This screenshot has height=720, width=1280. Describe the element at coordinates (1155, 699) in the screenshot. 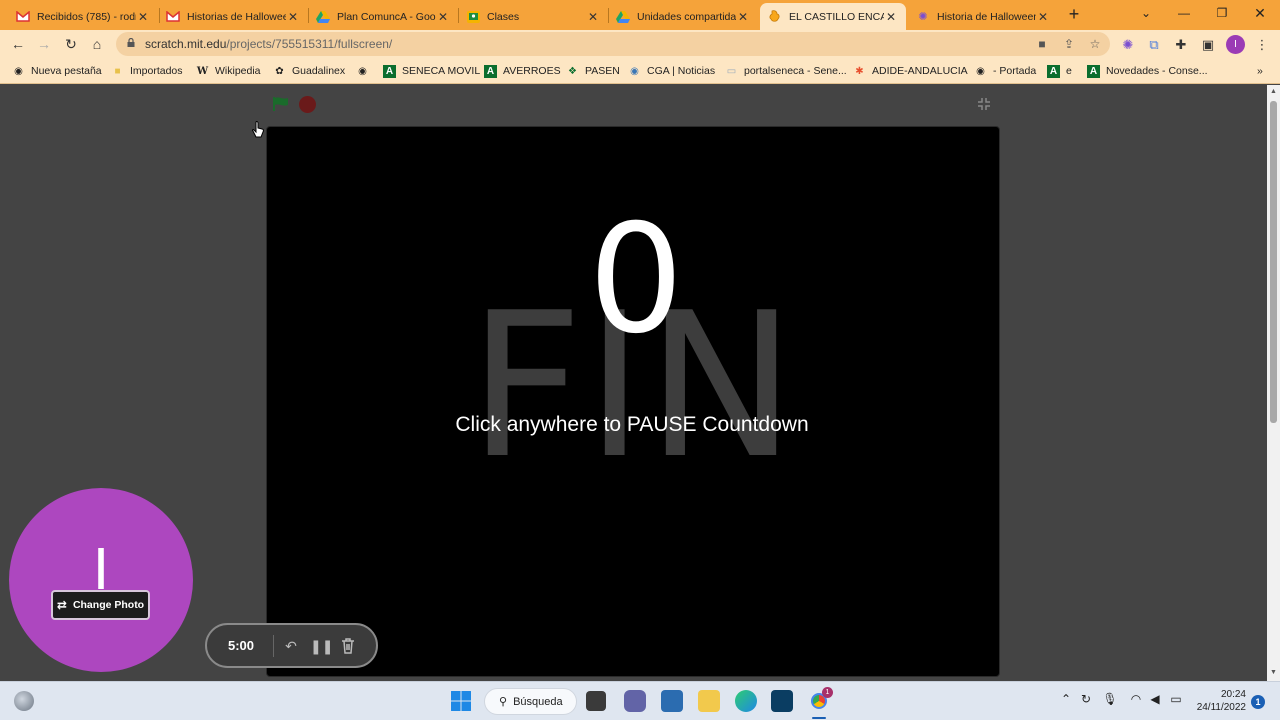

I see `volume-icon: ◀` at that location.